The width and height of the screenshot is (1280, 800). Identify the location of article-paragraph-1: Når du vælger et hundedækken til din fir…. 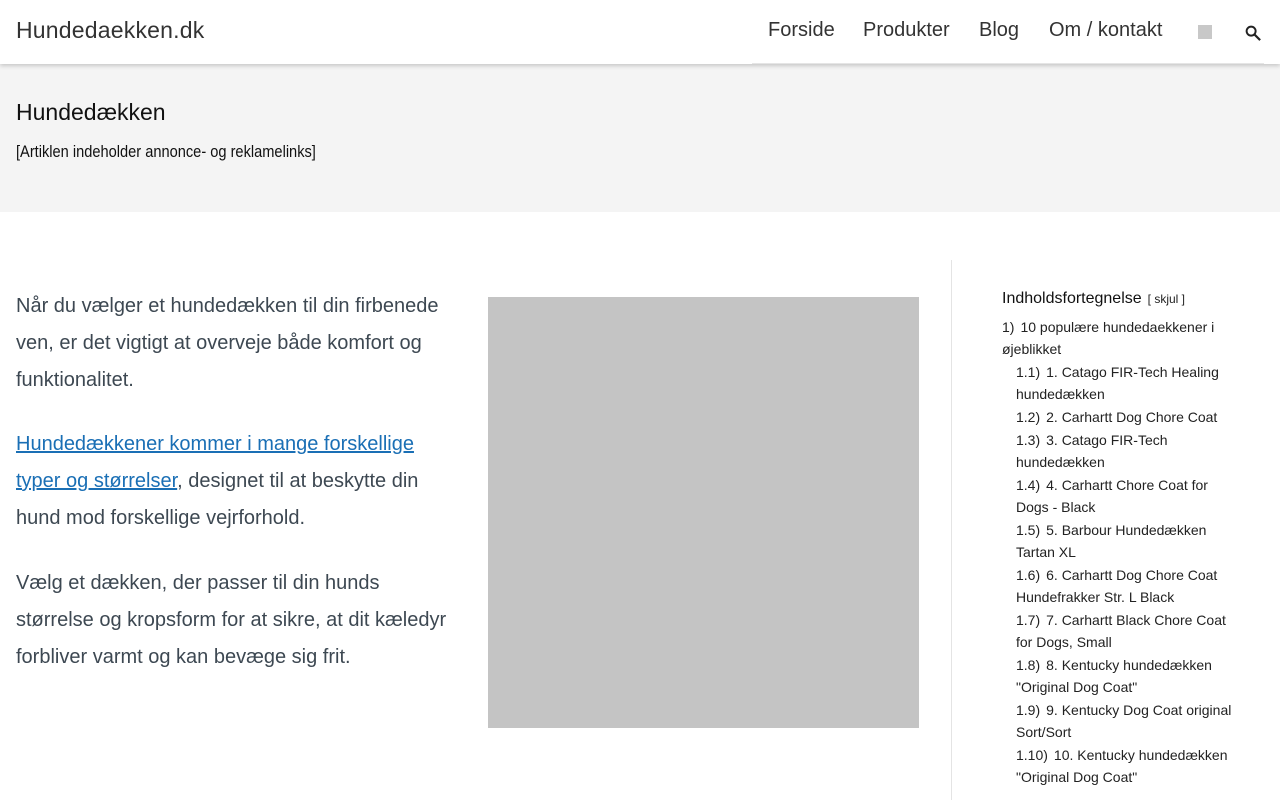
(227, 343).